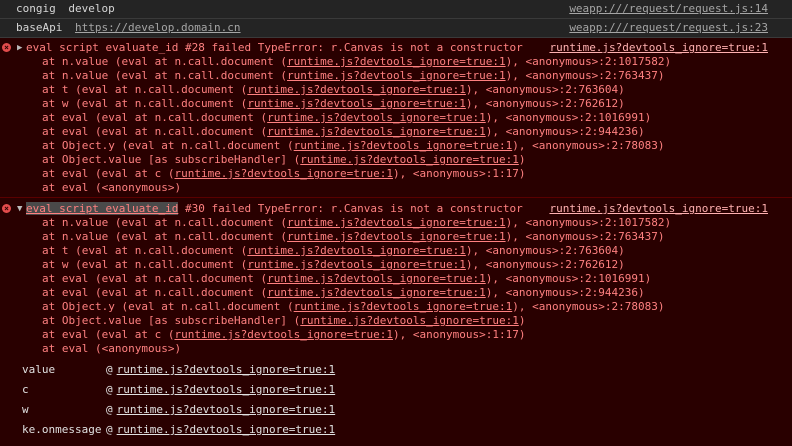 The height and width of the screenshot is (446, 792). Describe the element at coordinates (19, 209) in the screenshot. I see `caret-down-icon: ▼` at that location.